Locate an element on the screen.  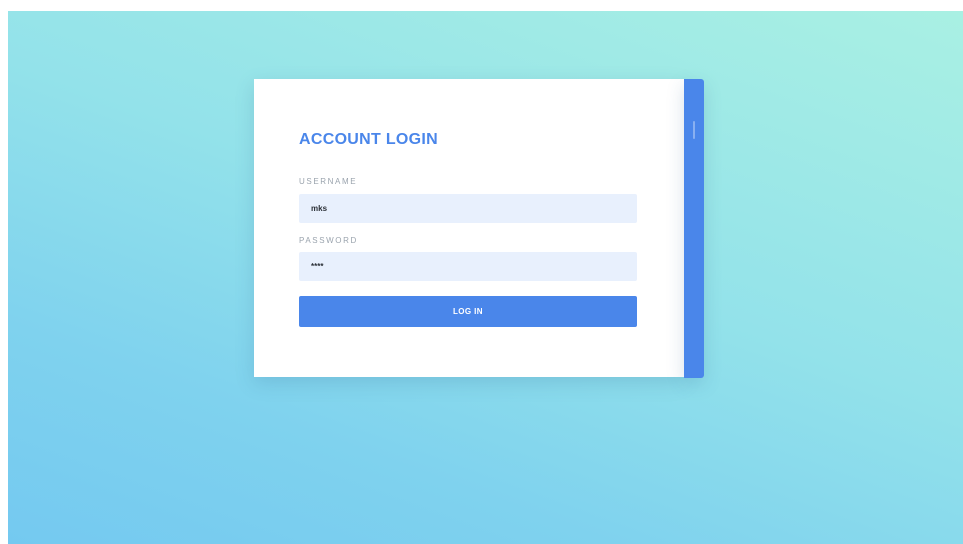
password-input is located at coordinates (468, 266).